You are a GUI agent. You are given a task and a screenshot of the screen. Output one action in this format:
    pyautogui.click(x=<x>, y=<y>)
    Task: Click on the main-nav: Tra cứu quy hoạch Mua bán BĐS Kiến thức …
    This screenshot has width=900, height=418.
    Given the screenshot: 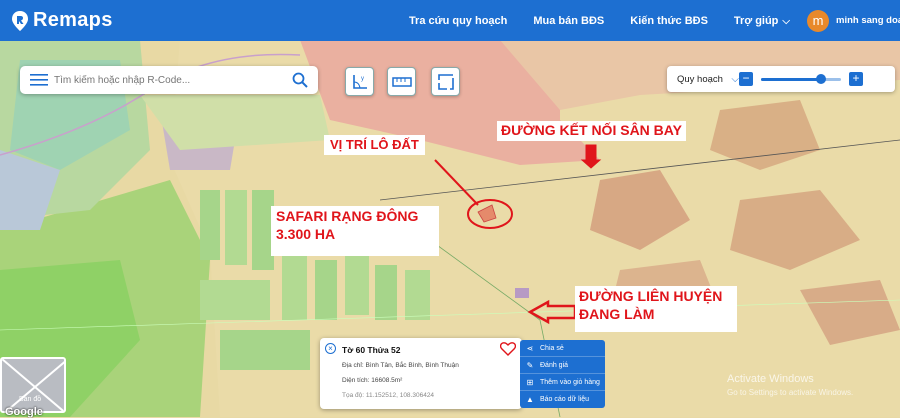 What is the action you would take?
    pyautogui.click(x=648, y=20)
    